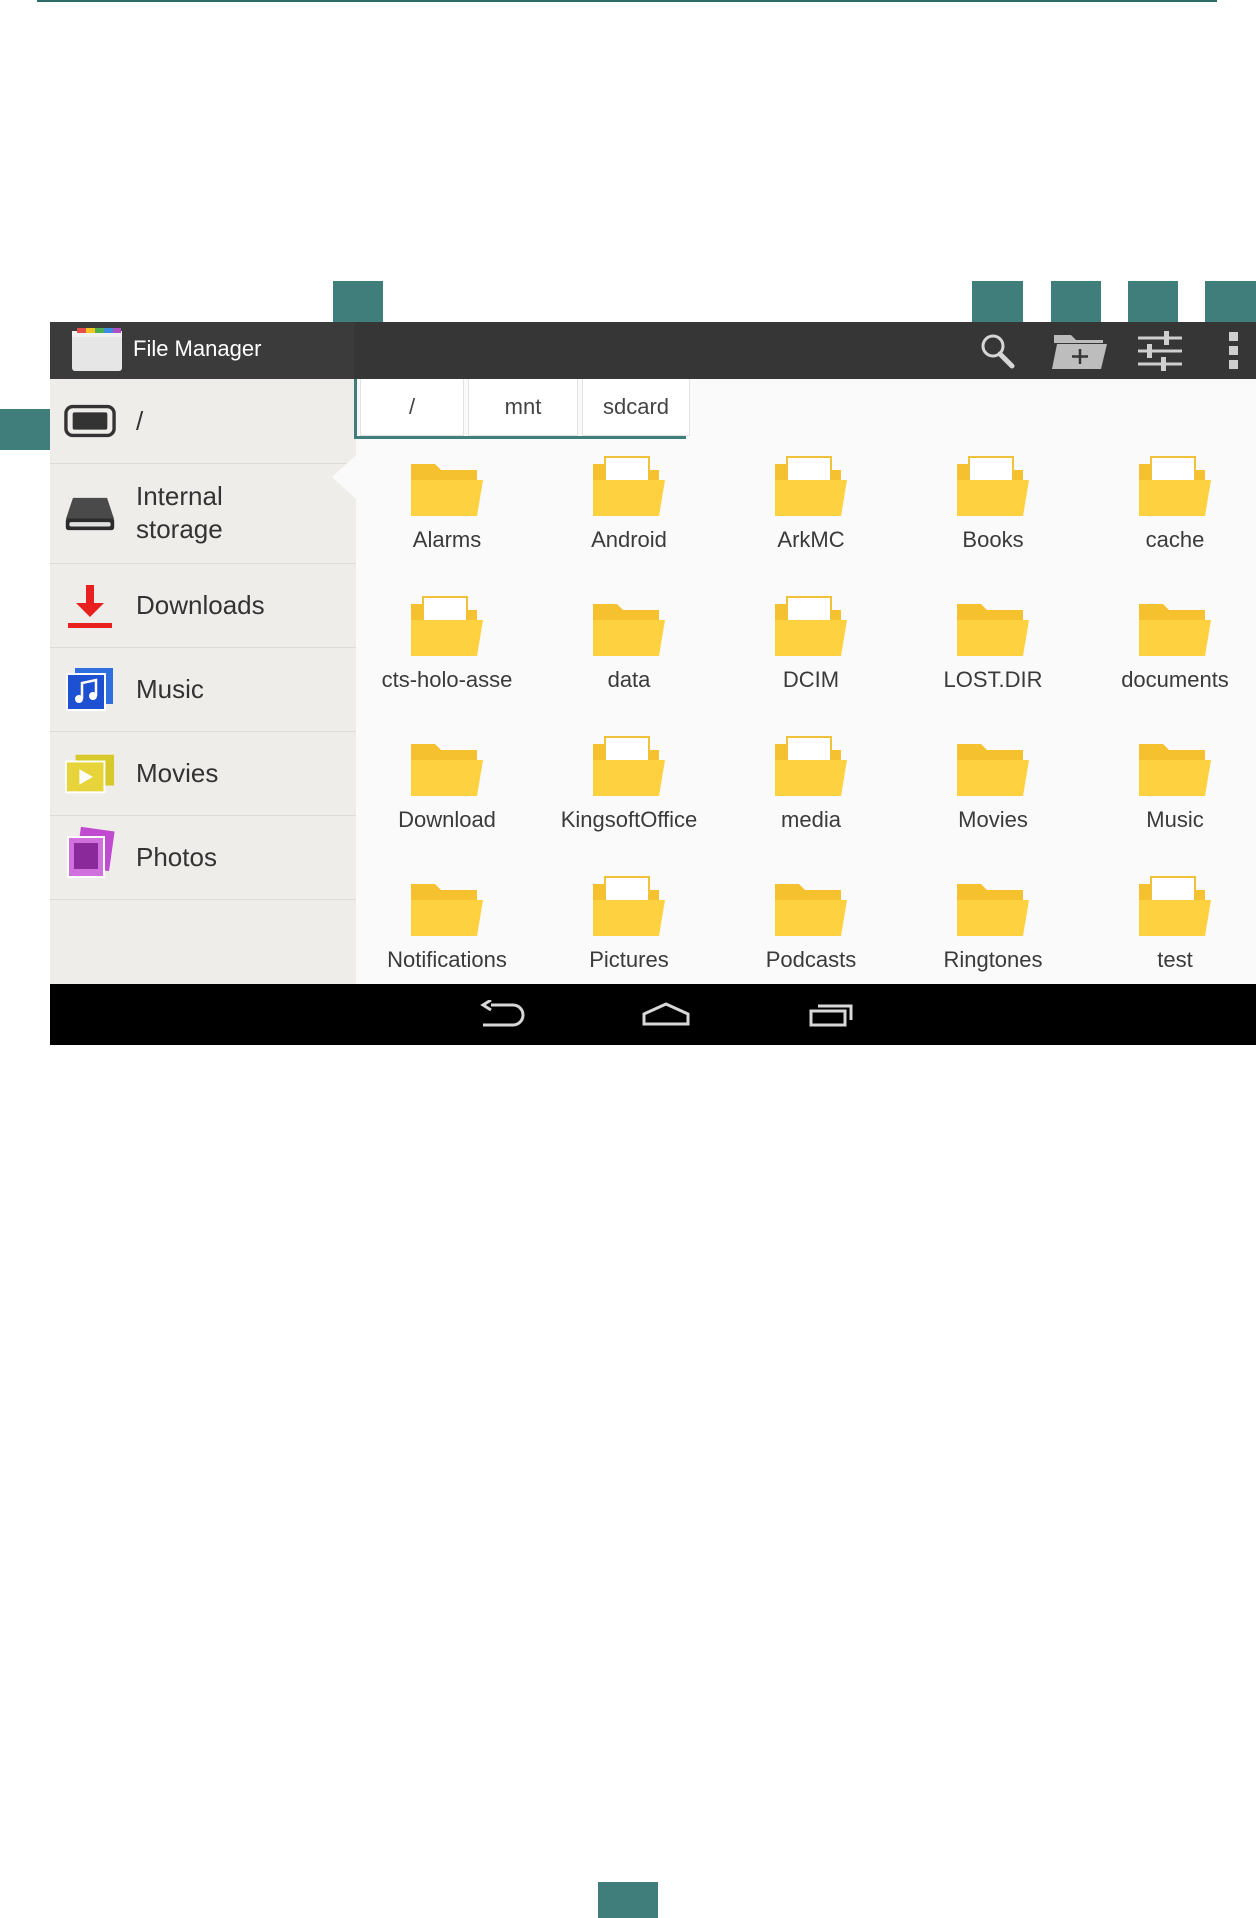  I want to click on folder-item: documents, so click(1170, 654).